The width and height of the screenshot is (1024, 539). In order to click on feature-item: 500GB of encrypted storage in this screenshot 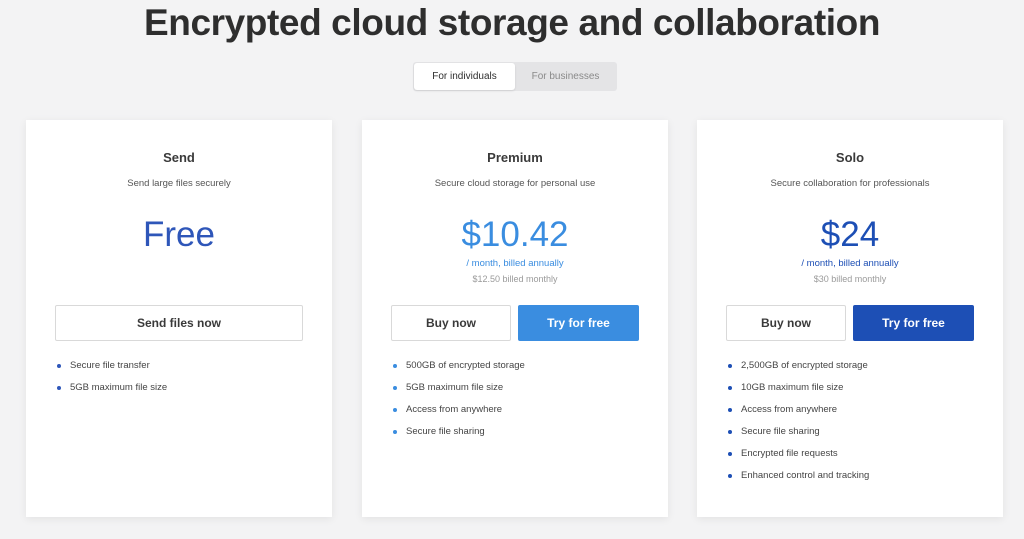, I will do `click(515, 372)`.